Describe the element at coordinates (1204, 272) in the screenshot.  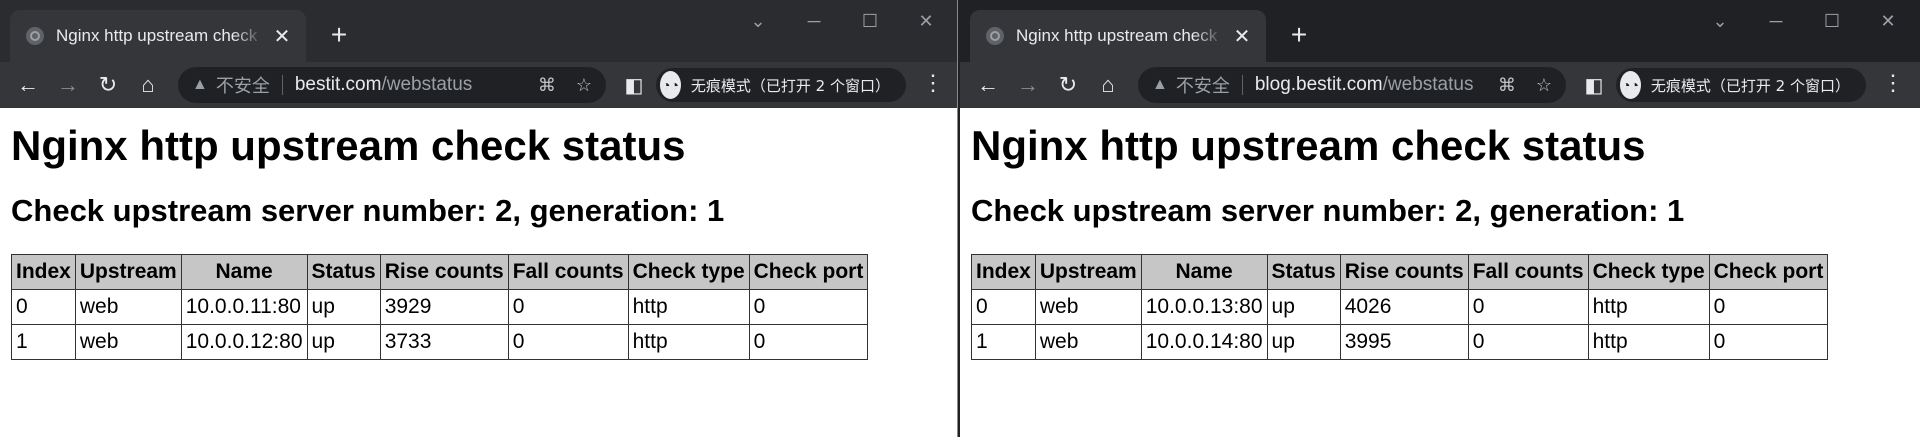
I see `column-header: Name` at that location.